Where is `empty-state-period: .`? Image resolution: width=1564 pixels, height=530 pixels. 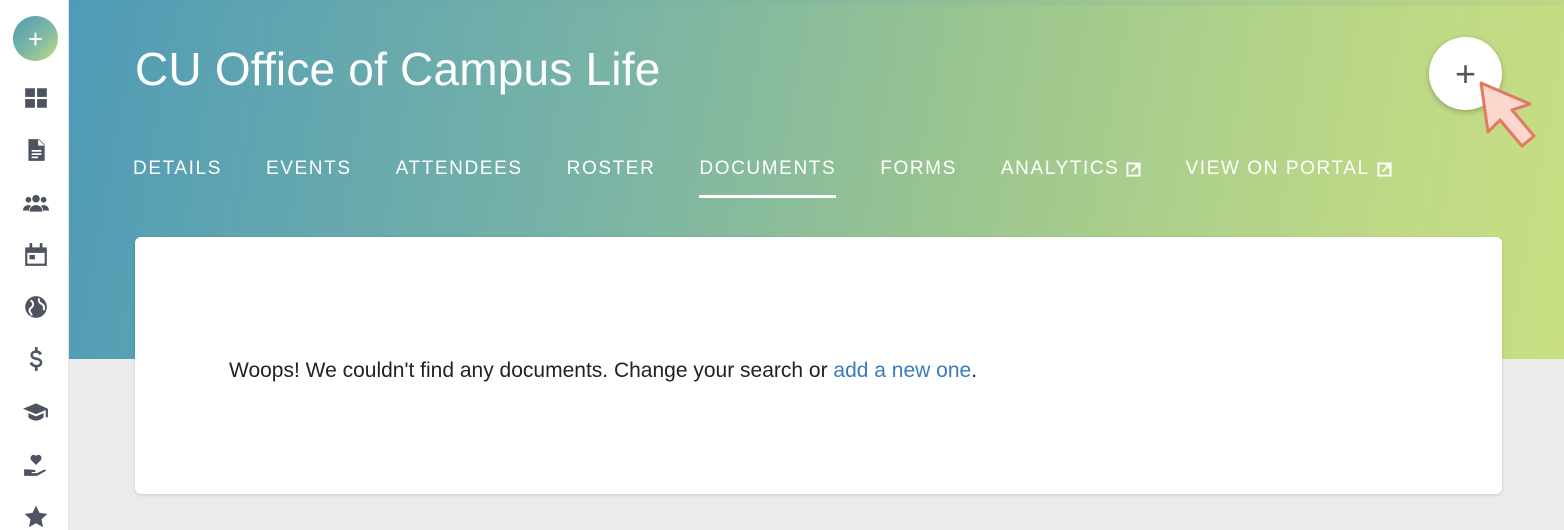 empty-state-period: . is located at coordinates (974, 370).